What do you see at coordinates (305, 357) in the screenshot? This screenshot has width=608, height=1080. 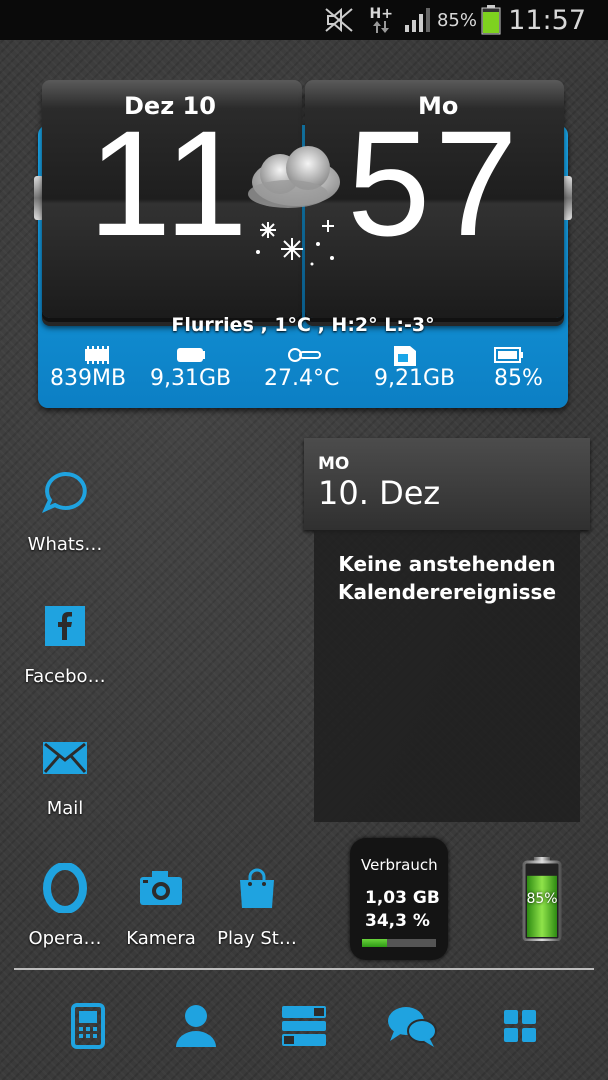 I see `thermometer-icon` at bounding box center [305, 357].